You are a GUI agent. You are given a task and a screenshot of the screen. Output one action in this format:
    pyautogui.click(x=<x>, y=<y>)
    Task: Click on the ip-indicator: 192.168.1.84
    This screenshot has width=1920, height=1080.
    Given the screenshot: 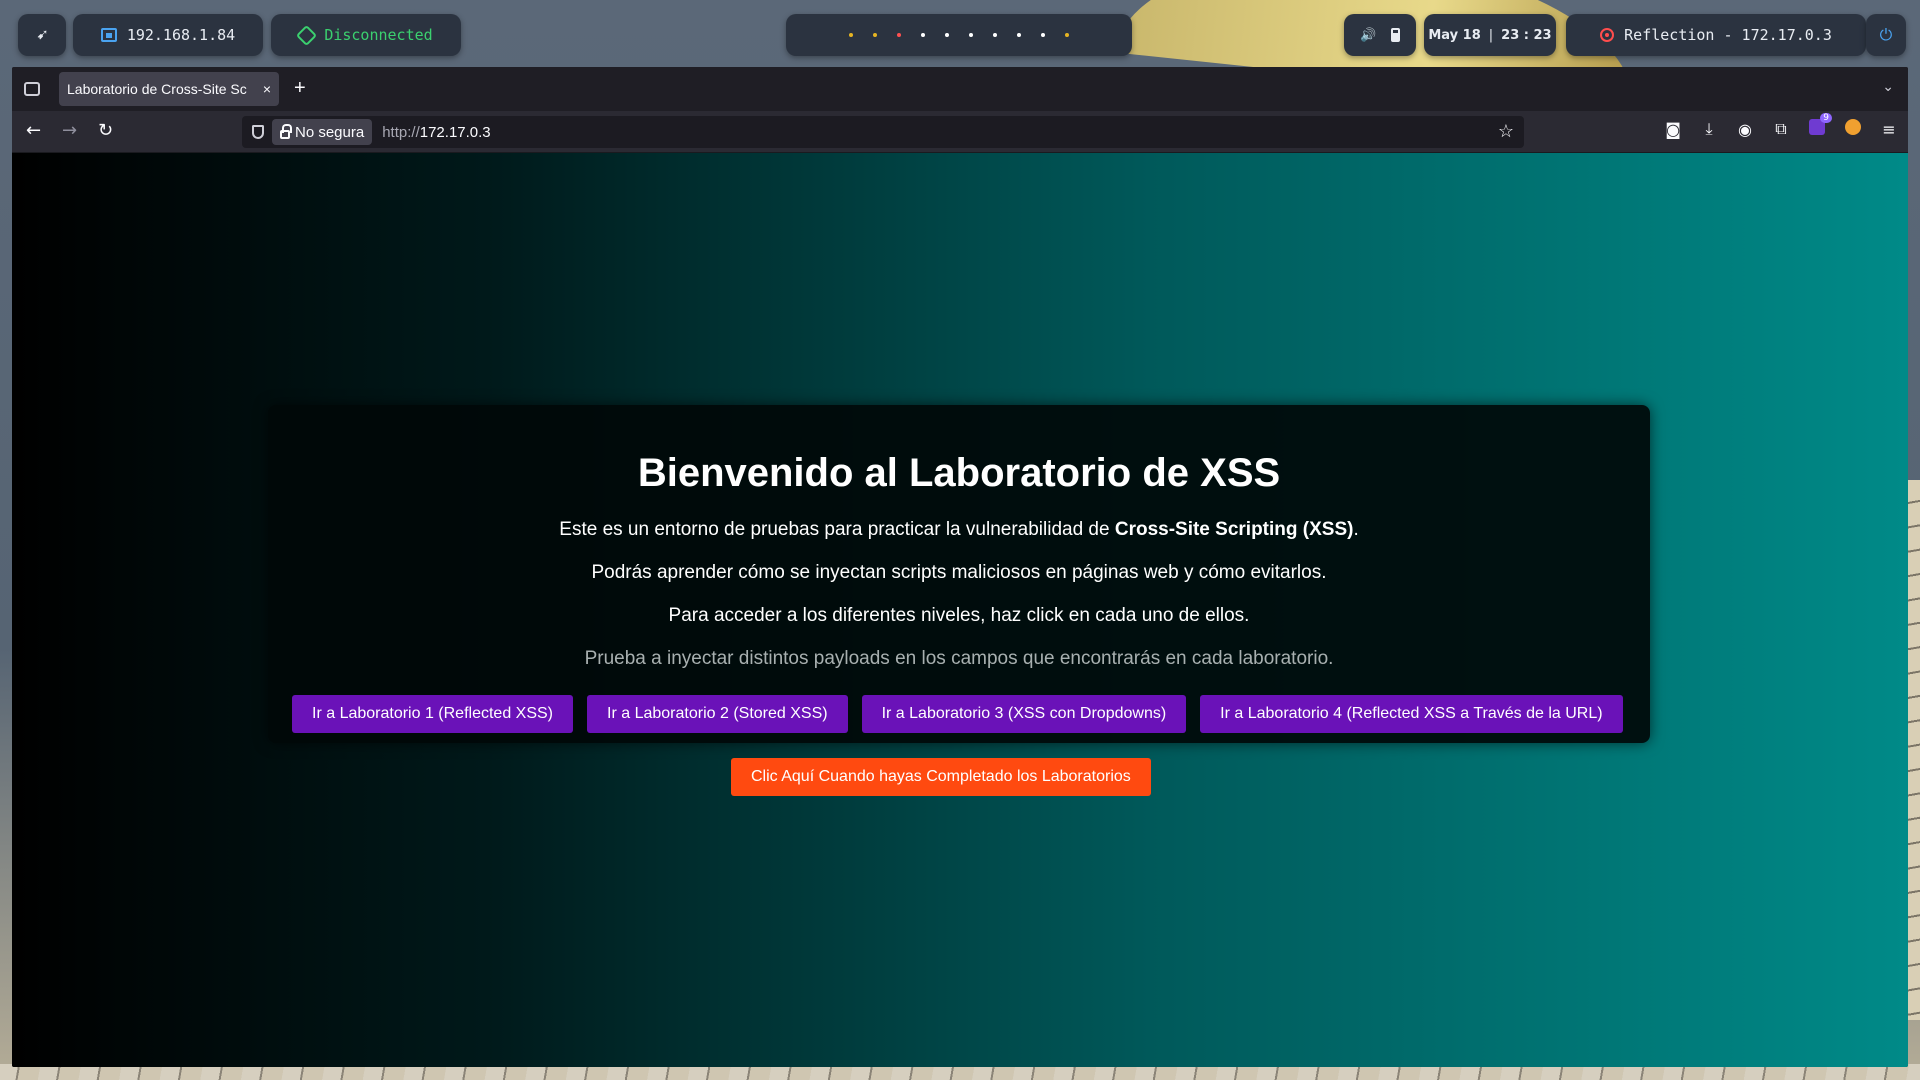 What is the action you would take?
    pyautogui.click(x=168, y=35)
    